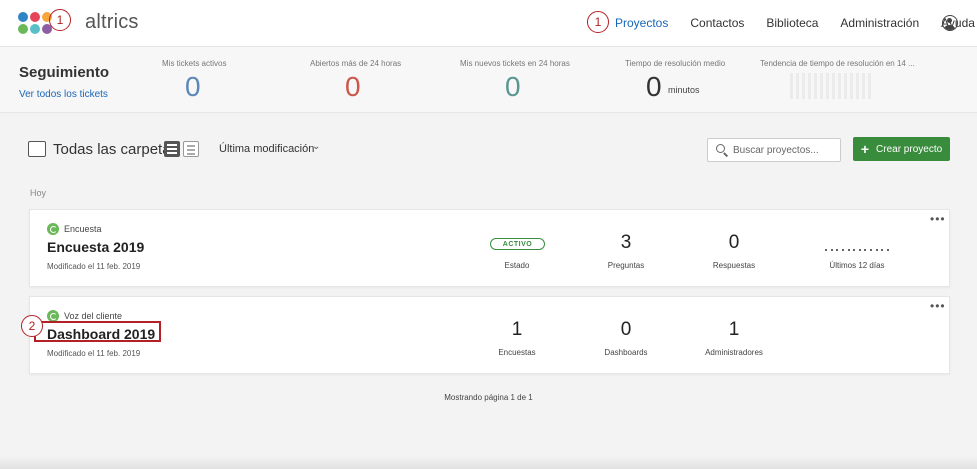 The image size is (977, 469). What do you see at coordinates (35, 22) in the screenshot?
I see `logo-dots-icon` at bounding box center [35, 22].